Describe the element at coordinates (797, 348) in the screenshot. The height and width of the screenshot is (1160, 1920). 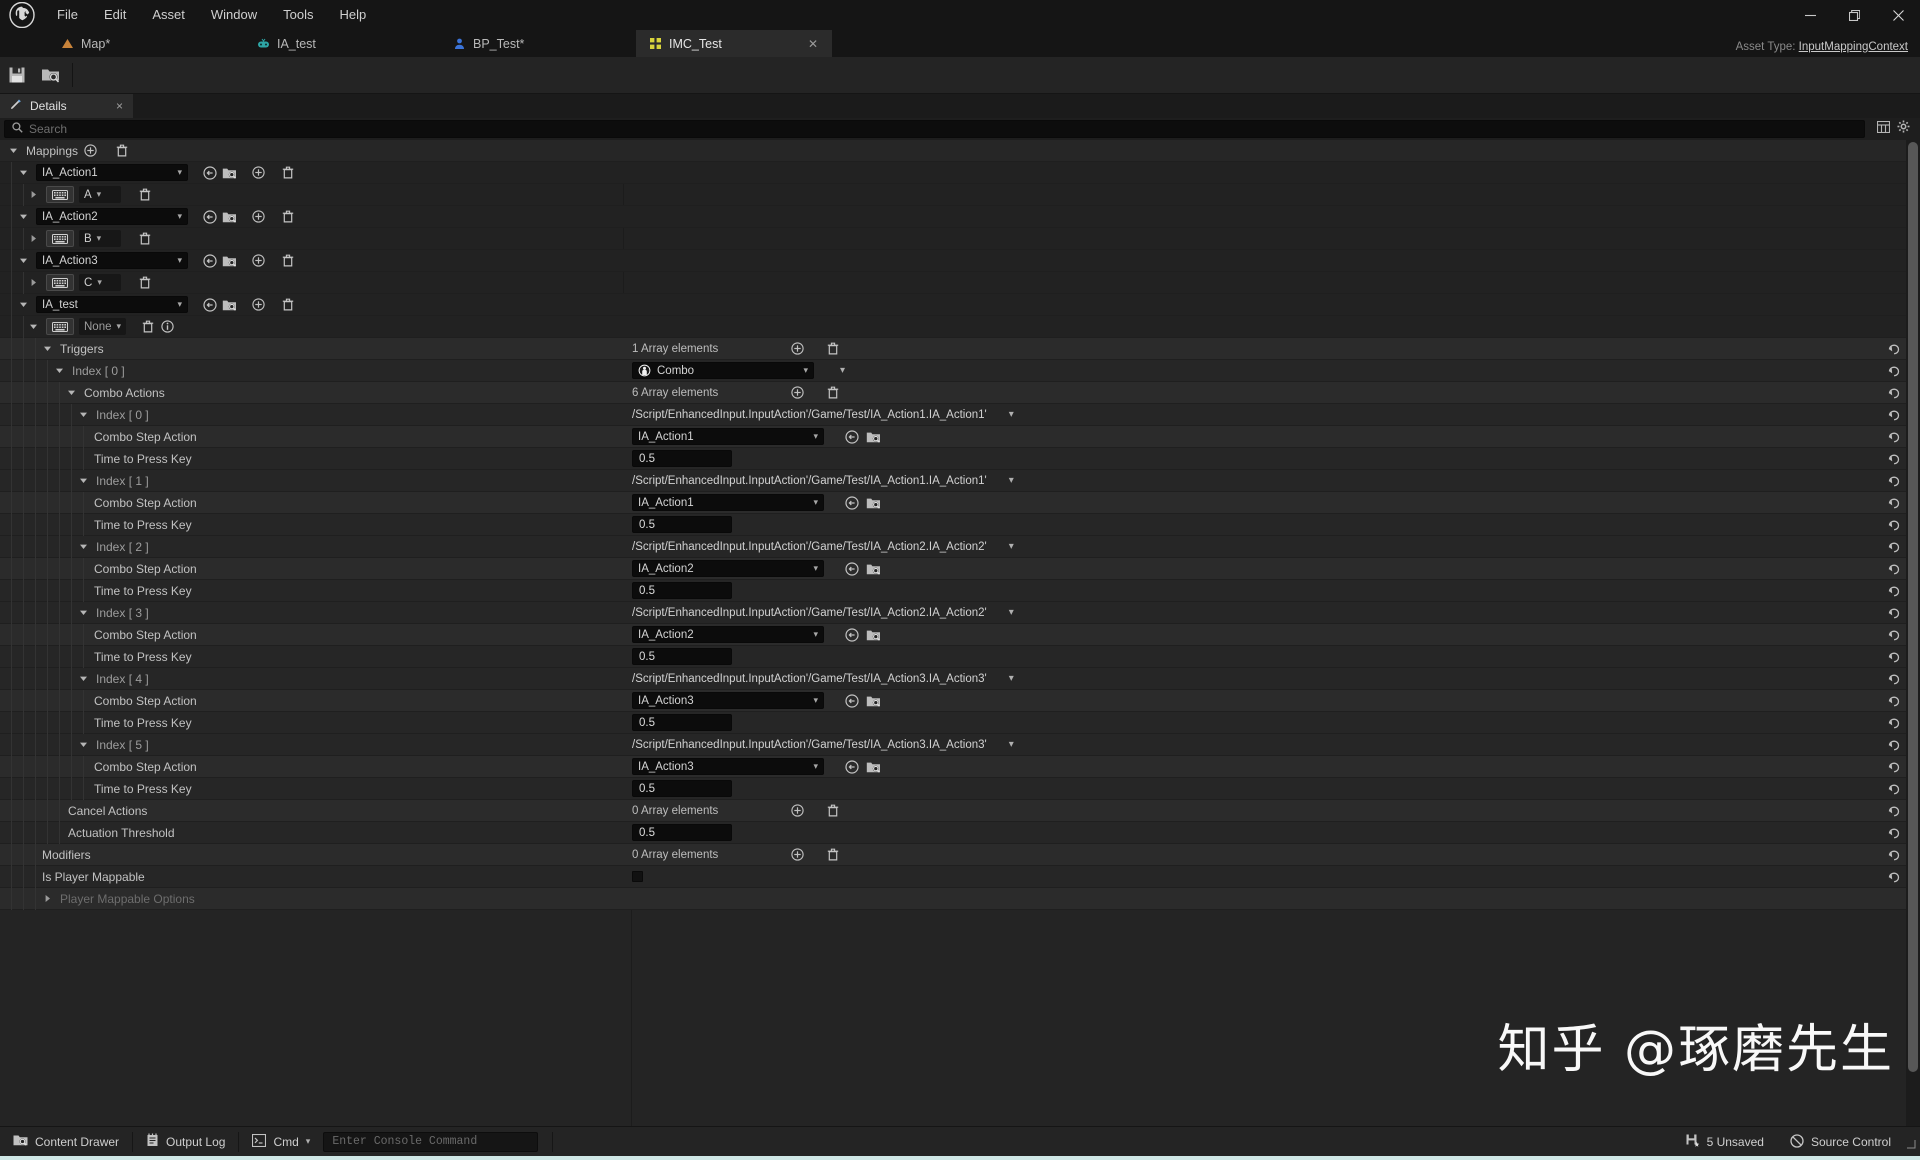
I see `add-trigger-icon` at that location.